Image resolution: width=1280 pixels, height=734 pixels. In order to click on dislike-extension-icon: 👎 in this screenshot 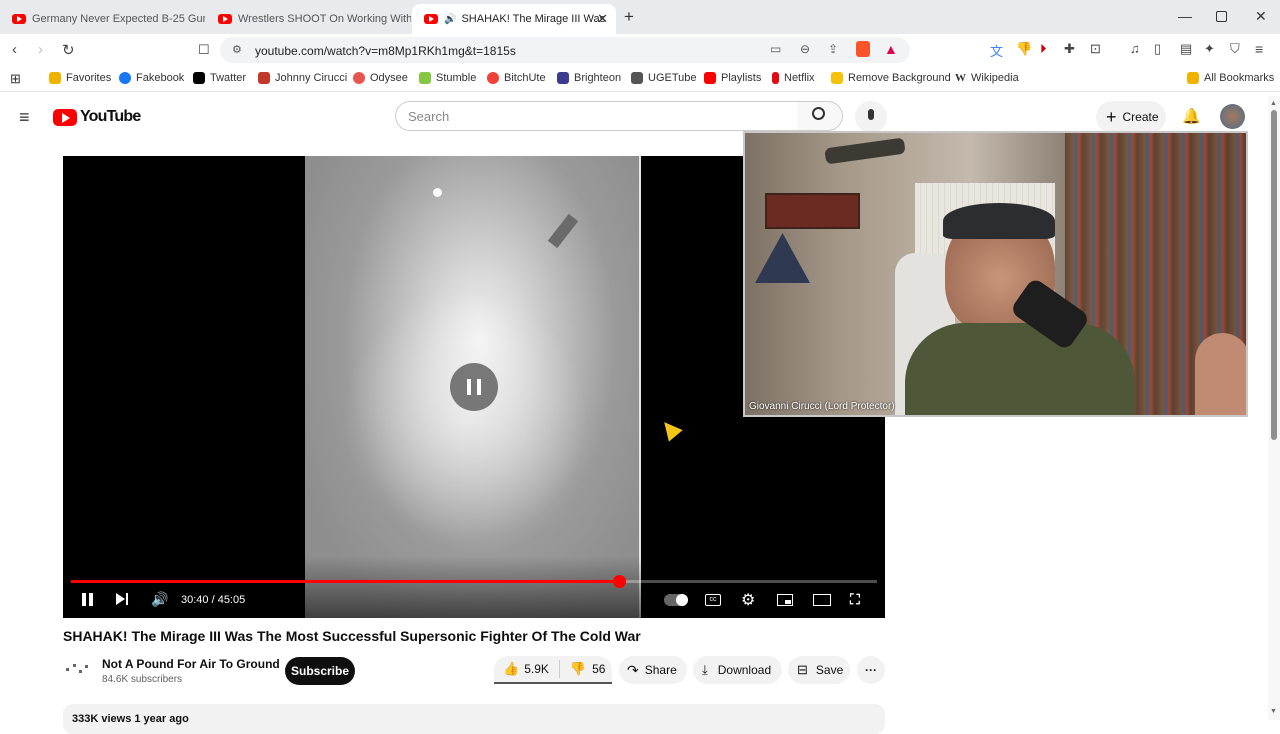, I will do `click(1024, 49)`.